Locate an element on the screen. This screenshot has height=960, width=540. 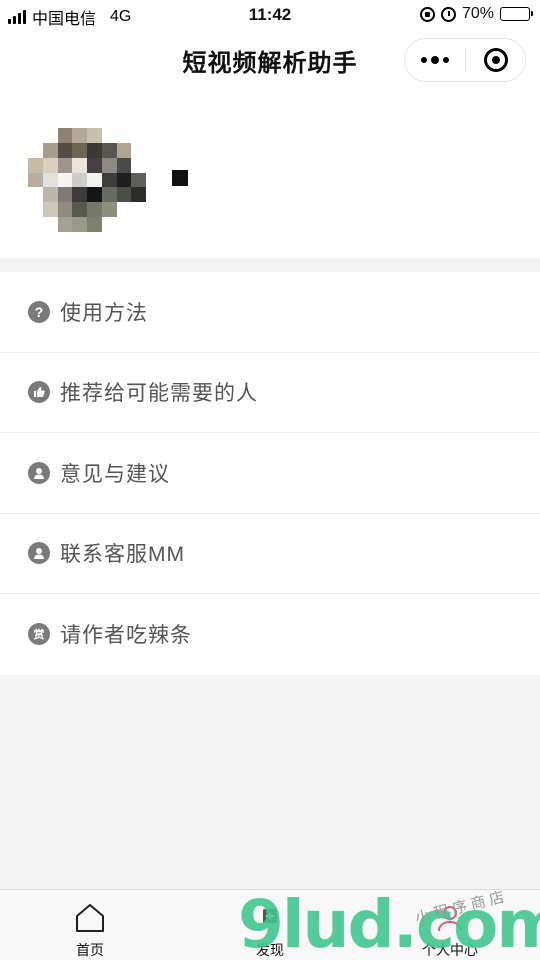
tab-bar: 首页 发现 个人中心 is located at coordinates (270, 924).